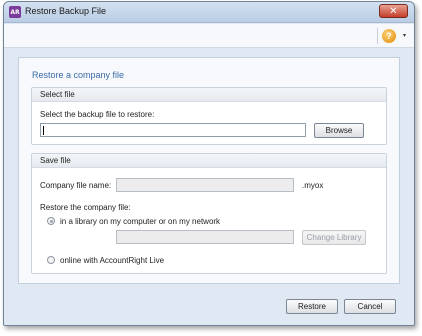  I want to click on company-file-name-input, so click(205, 185).